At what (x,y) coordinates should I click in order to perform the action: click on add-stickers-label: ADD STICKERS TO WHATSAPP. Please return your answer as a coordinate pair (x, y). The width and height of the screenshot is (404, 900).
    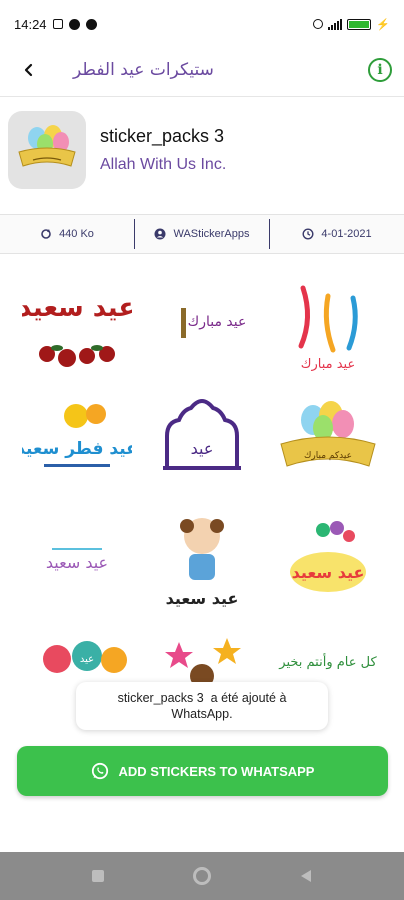
    Looking at the image, I should click on (216, 771).